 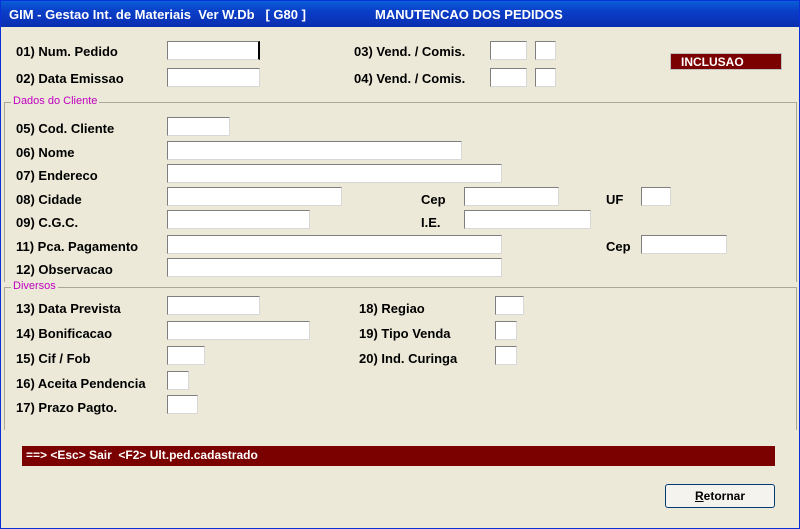 What do you see at coordinates (77, 246) in the screenshot?
I see `pca-pagamento-label: 11) Pca. Pagamento` at bounding box center [77, 246].